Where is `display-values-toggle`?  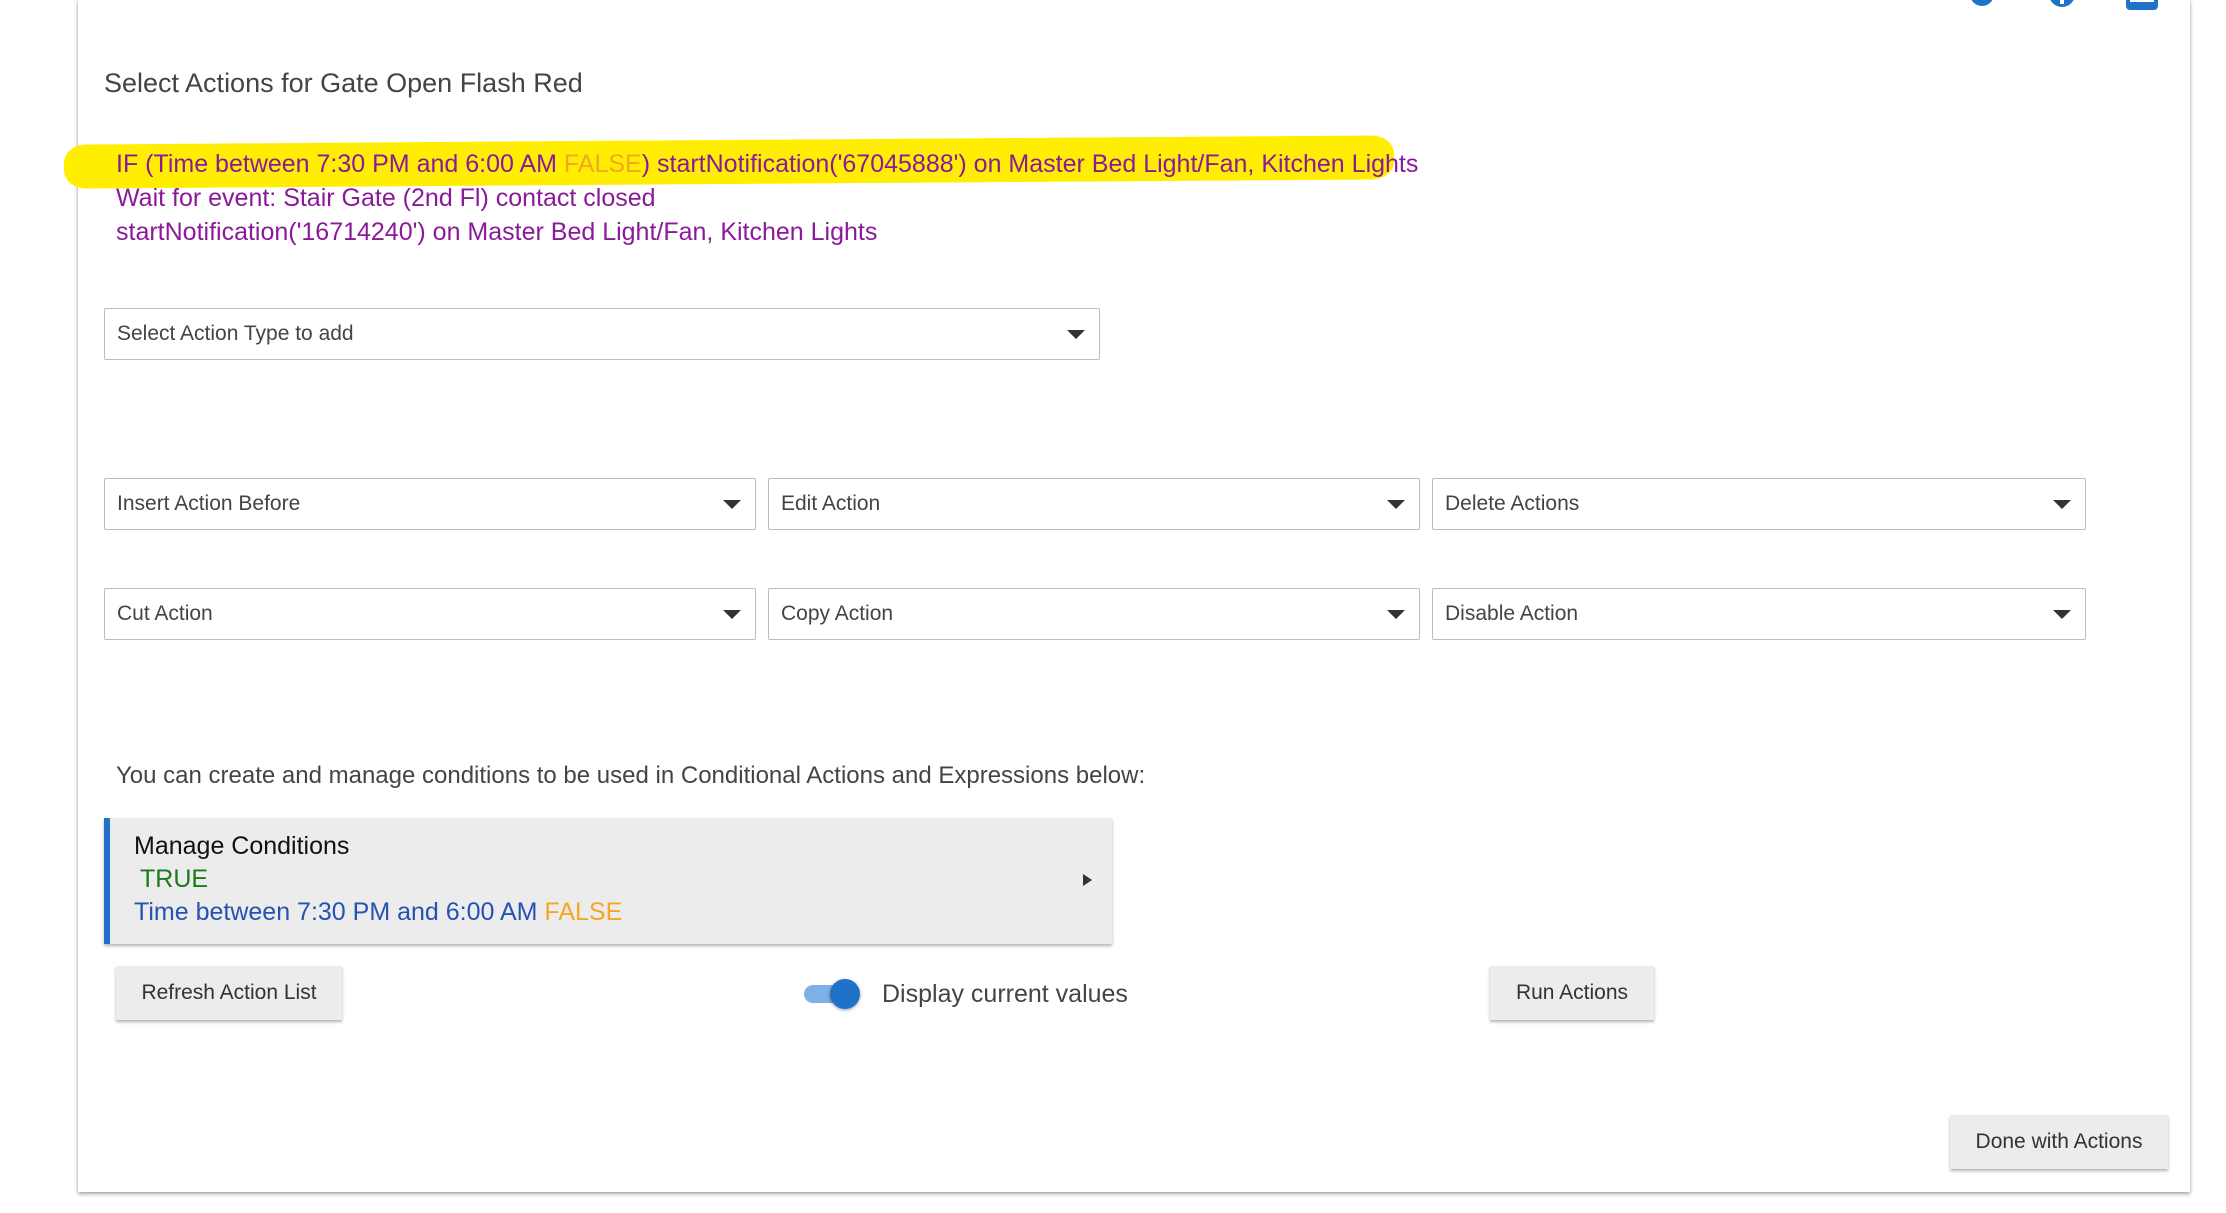 display-values-toggle is located at coordinates (832, 994).